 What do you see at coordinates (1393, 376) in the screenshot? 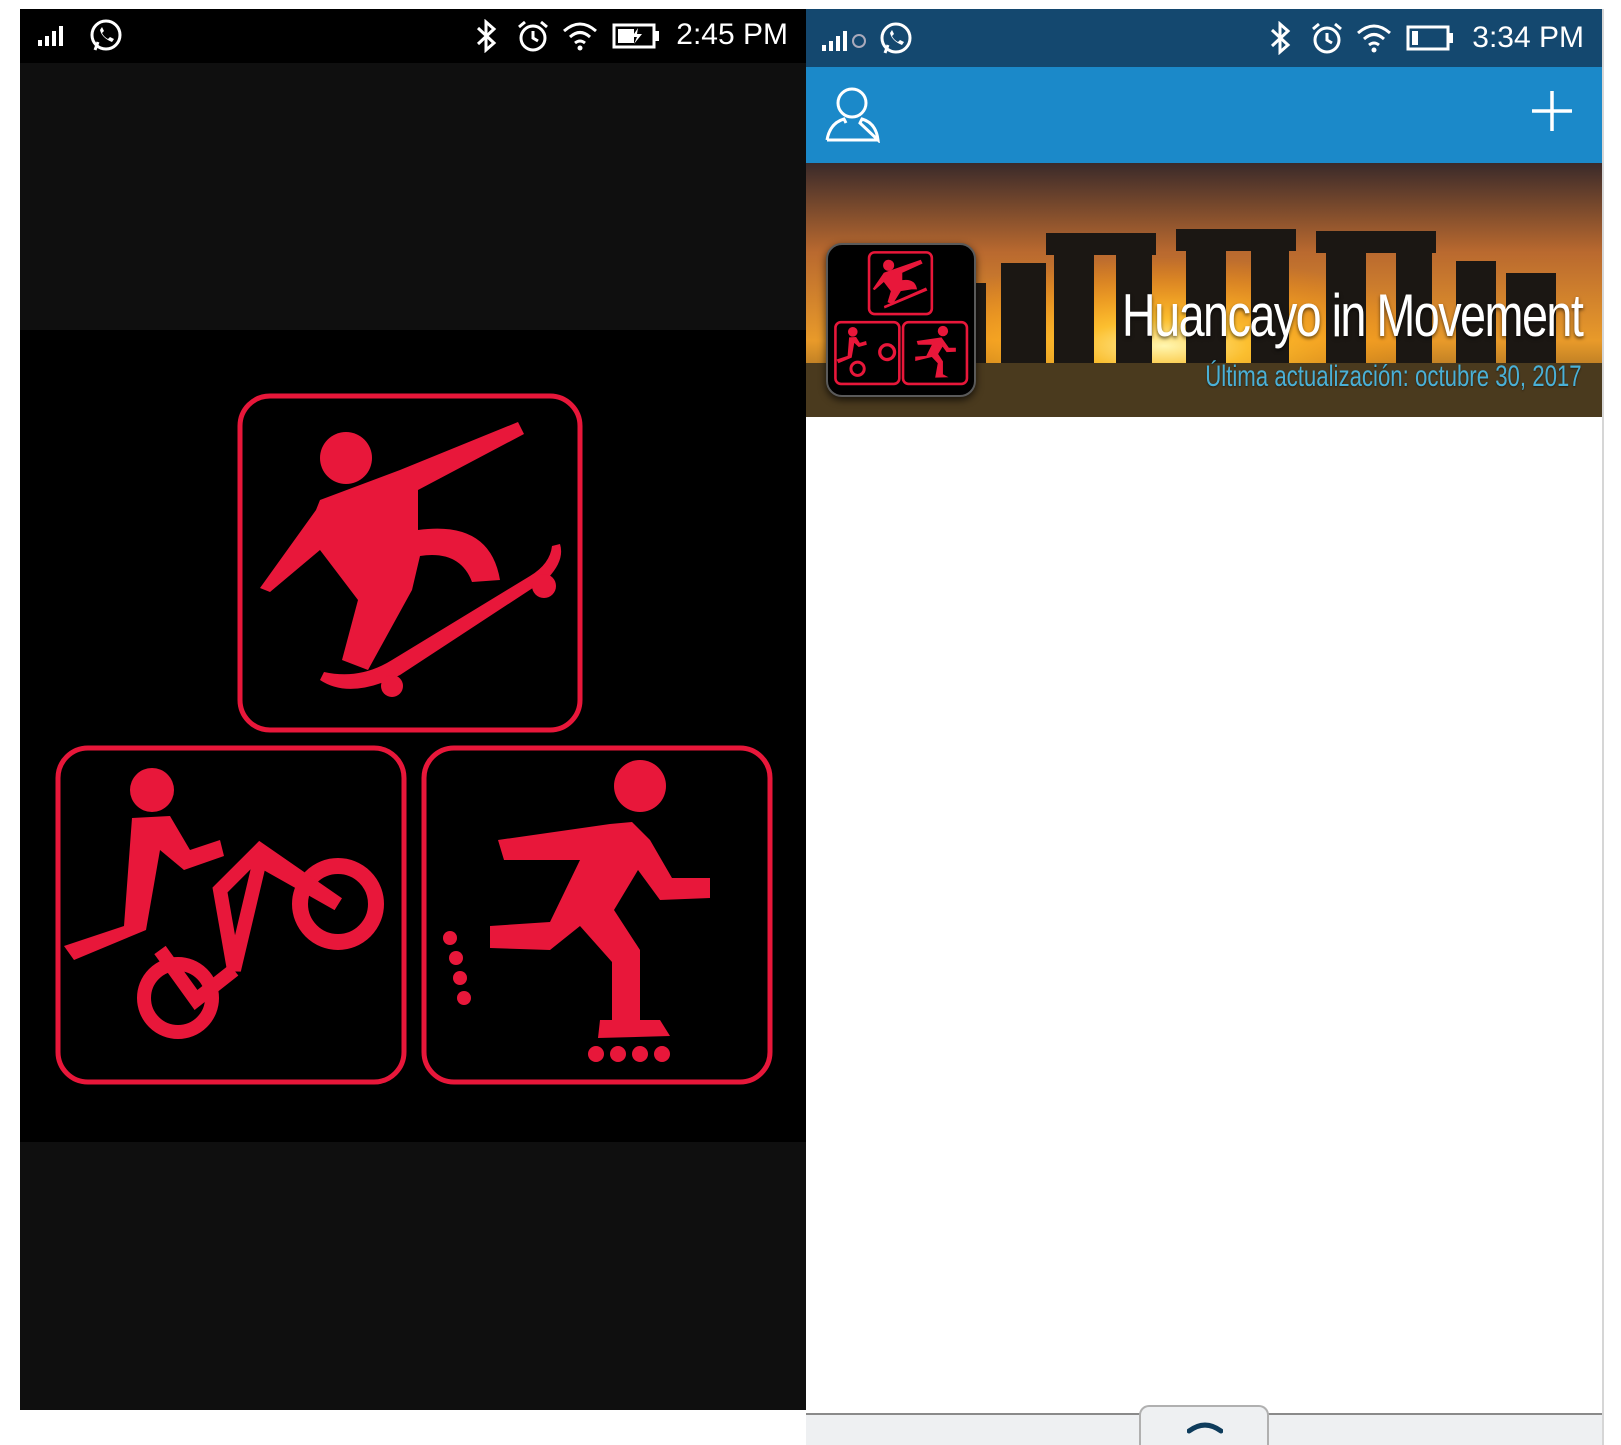
I see `last-updated-label: Última actualización: octubre 30, 2017` at bounding box center [1393, 376].